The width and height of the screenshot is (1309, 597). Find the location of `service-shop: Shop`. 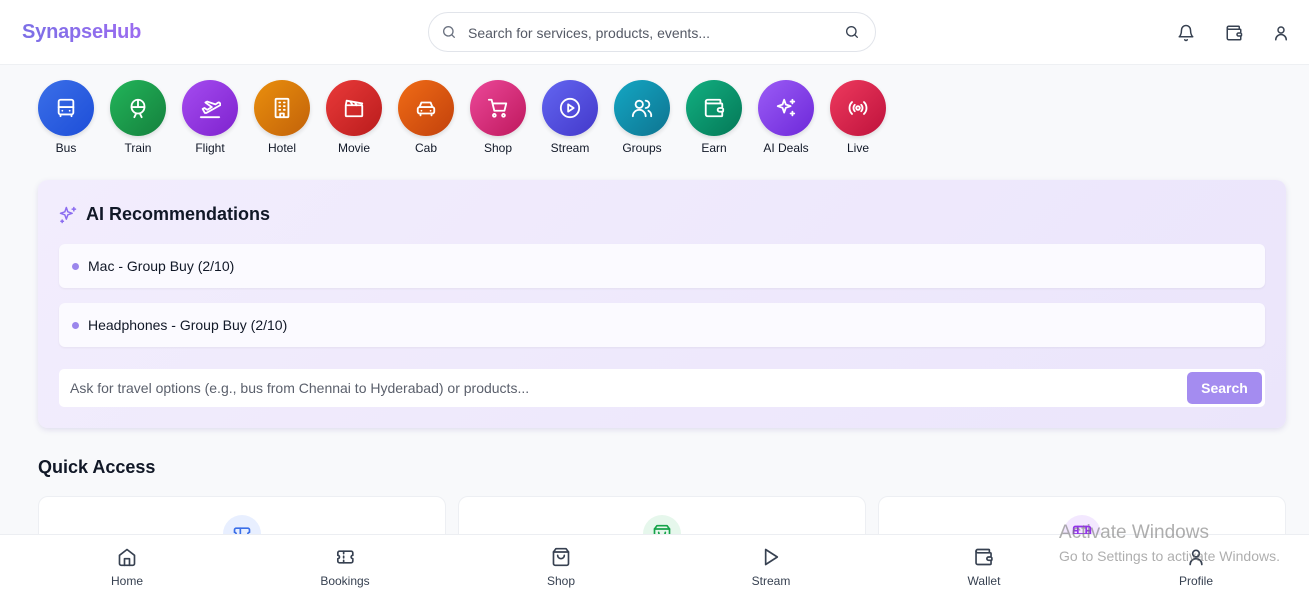

service-shop: Shop is located at coordinates (498, 117).